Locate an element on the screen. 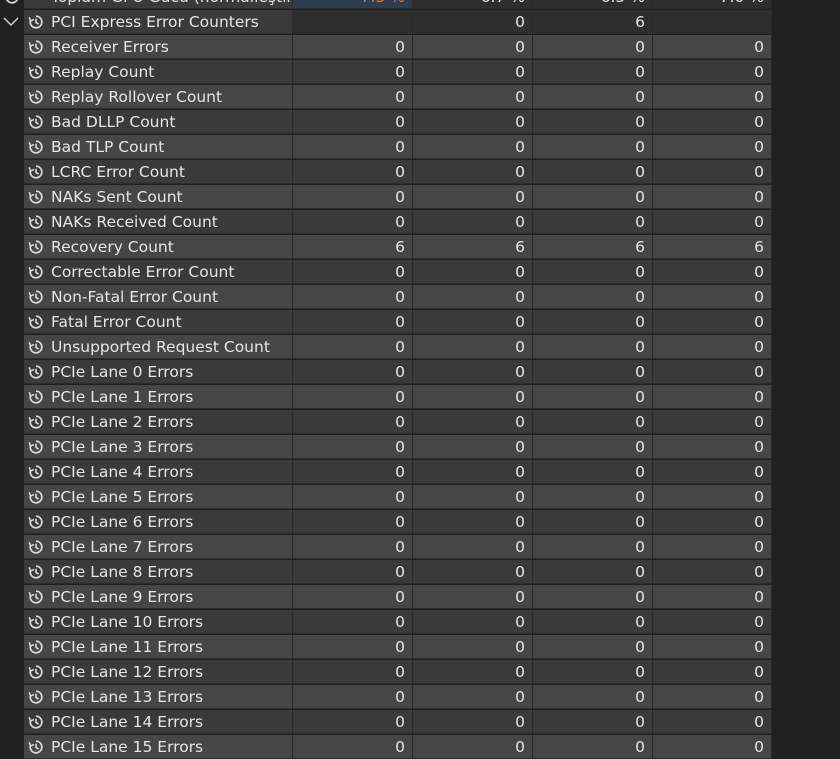  table-row: Unsupported Request Count 0 0 0 0 is located at coordinates (386, 347).